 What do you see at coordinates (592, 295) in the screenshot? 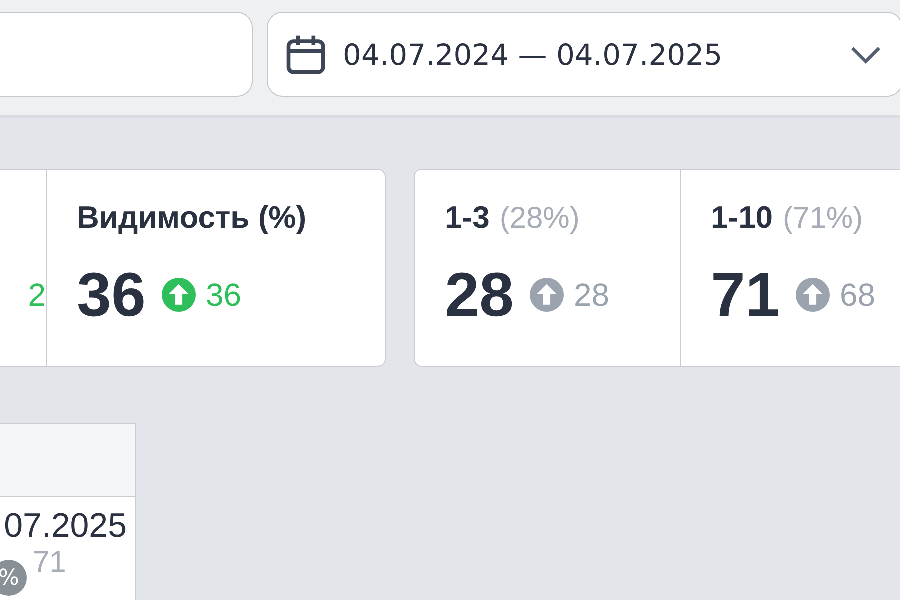
I see `metric-change: 28` at bounding box center [592, 295].